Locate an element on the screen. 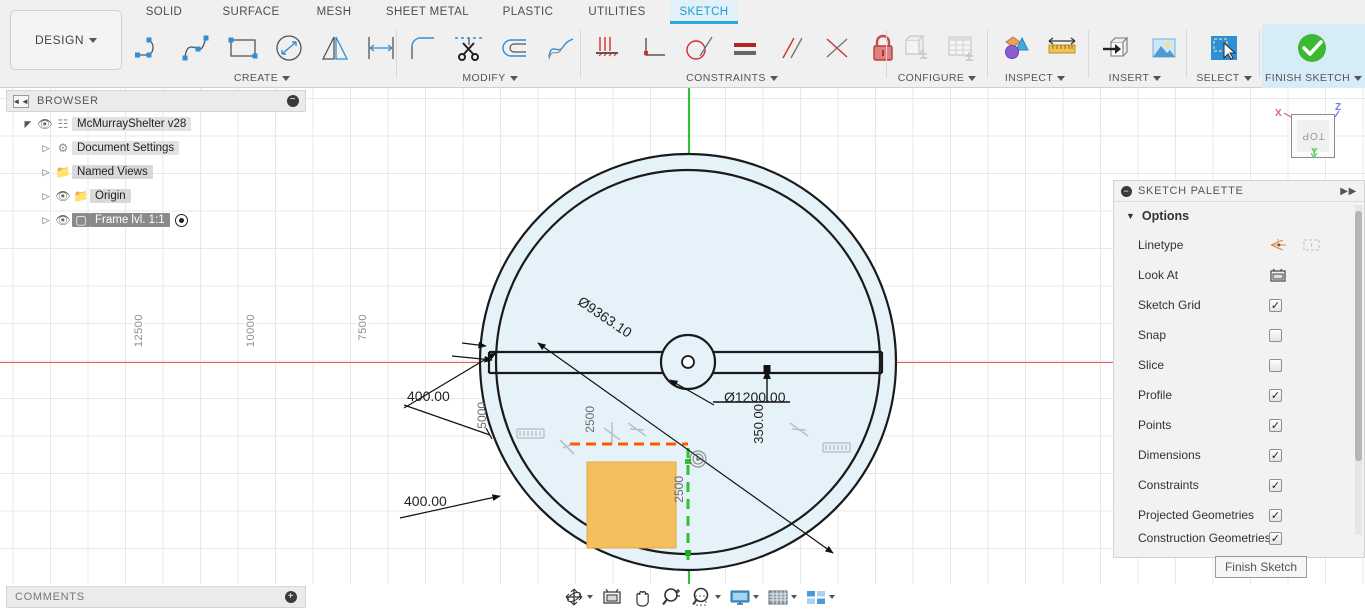  tree-item-origin: ▷ 👁 📁 Origin is located at coordinates (156, 196).